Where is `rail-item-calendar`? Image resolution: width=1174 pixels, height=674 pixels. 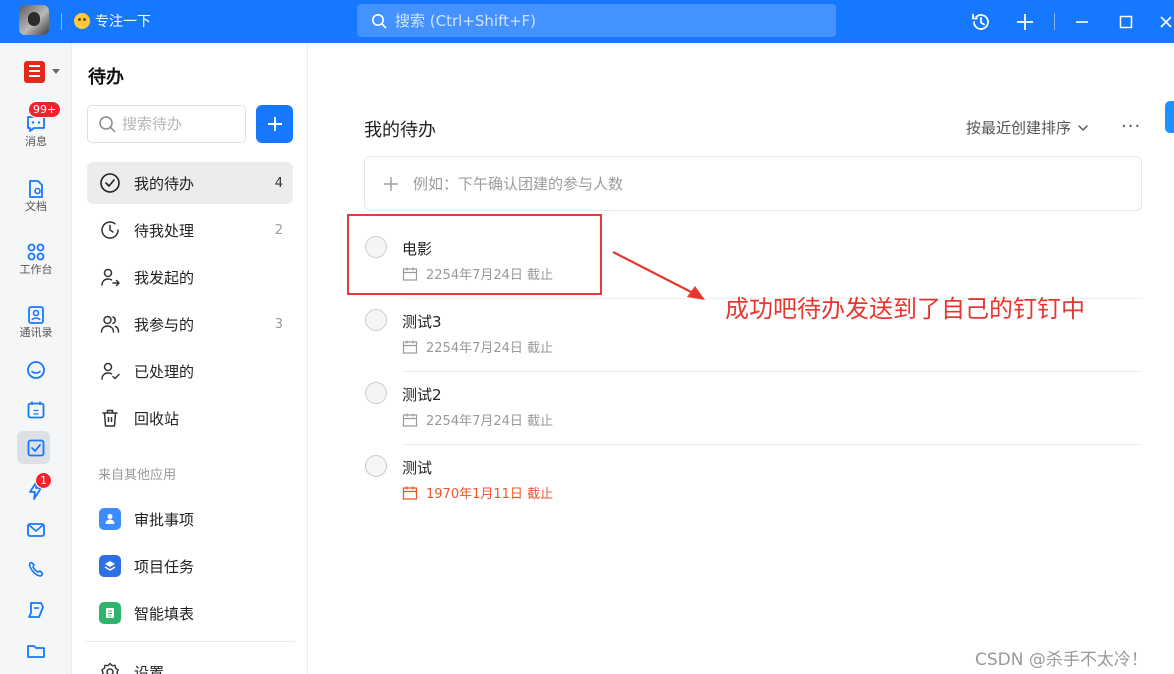 rail-item-calendar is located at coordinates (36, 410).